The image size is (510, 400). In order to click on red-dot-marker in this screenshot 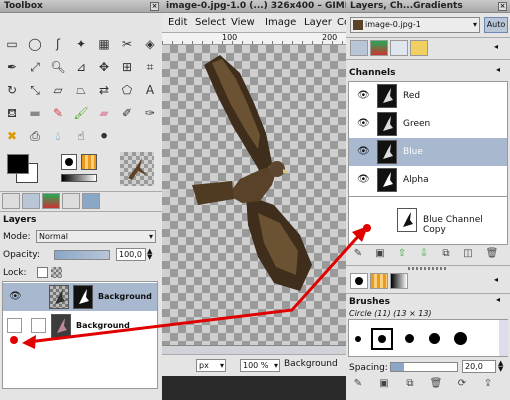, I will do `click(14, 340)`.